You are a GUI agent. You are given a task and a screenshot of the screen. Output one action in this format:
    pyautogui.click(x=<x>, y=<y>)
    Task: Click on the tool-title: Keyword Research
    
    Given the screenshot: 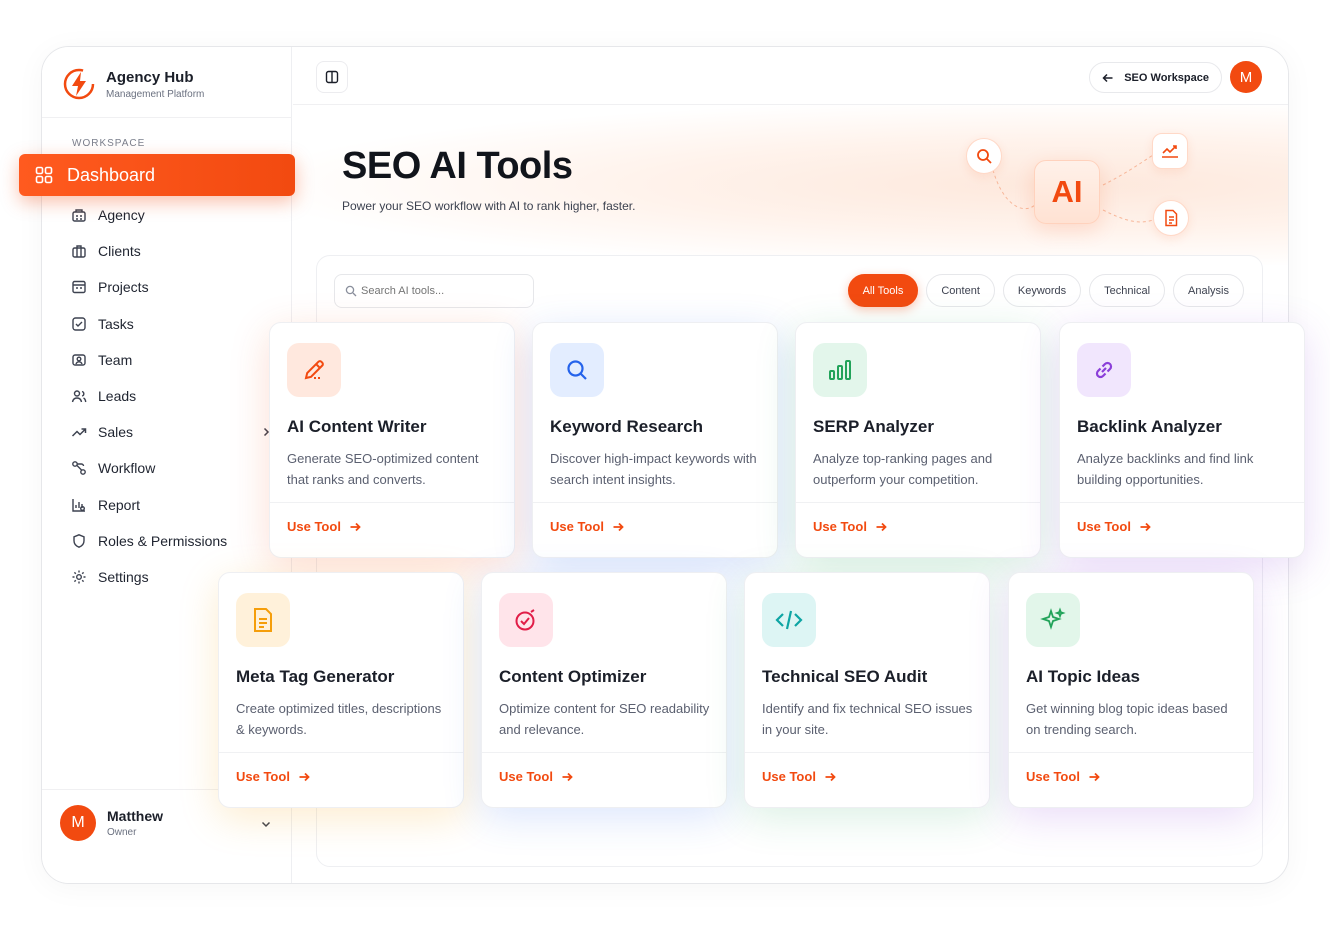 What is the action you would take?
    pyautogui.click(x=627, y=426)
    